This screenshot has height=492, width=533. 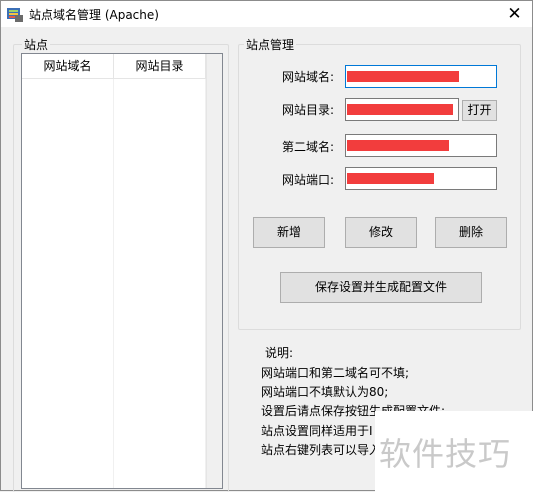 I want to click on save-config-button: 保存设置并生成配置文件, so click(x=381, y=287).